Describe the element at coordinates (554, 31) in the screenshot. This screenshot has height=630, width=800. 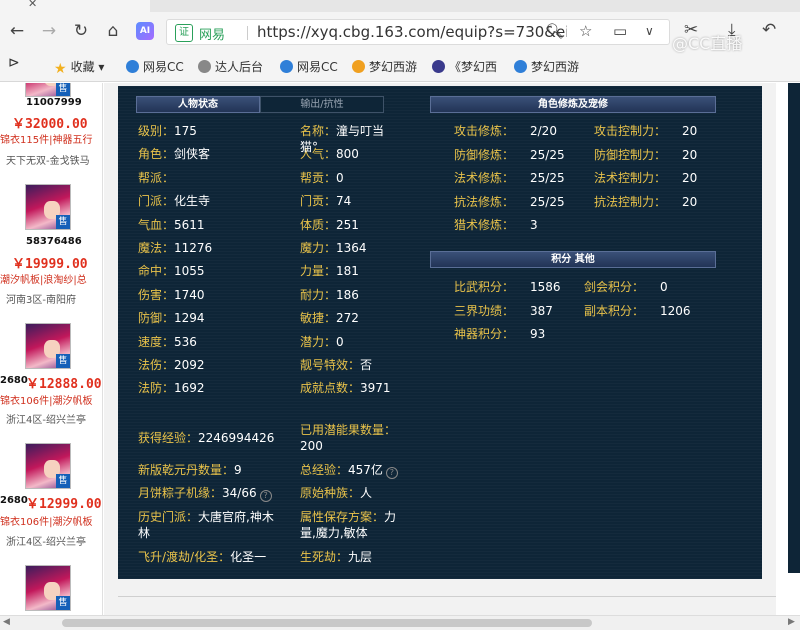
I see `search-icon: 🔍︎` at that location.